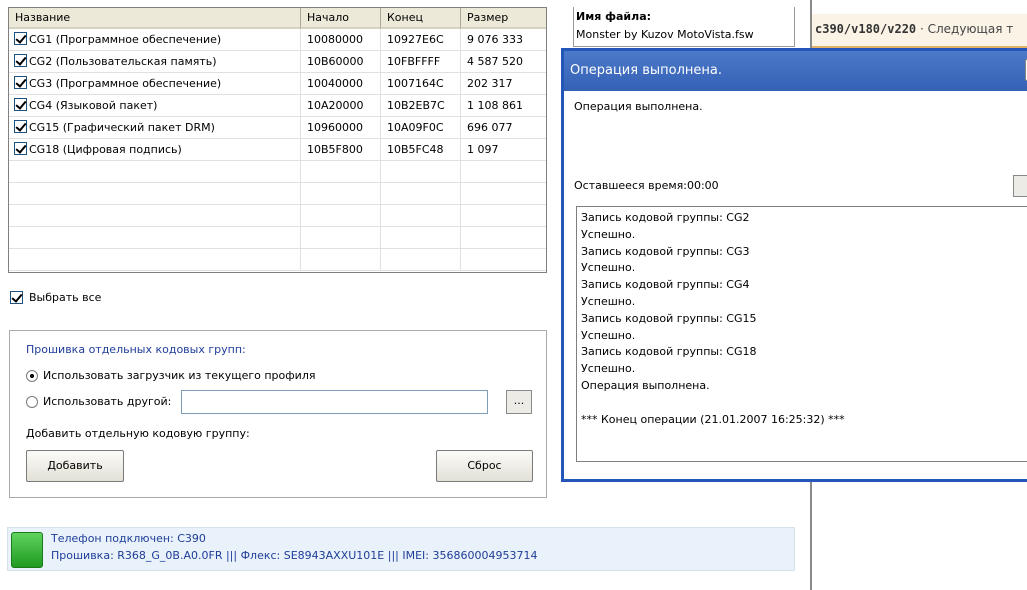  I want to click on row-size: 4 587 520, so click(495, 61).